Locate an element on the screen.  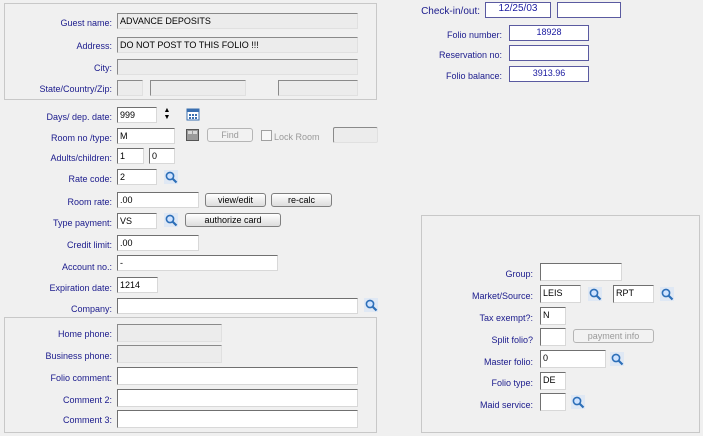
authorize-card-button: authorize card is located at coordinates (233, 220).